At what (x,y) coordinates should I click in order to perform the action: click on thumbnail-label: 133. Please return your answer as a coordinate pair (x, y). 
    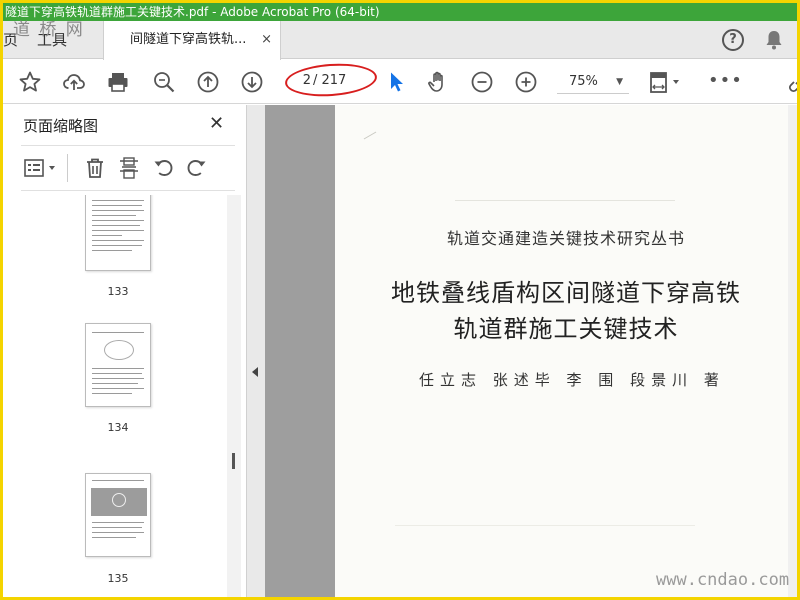
    Looking at the image, I should click on (118, 291).